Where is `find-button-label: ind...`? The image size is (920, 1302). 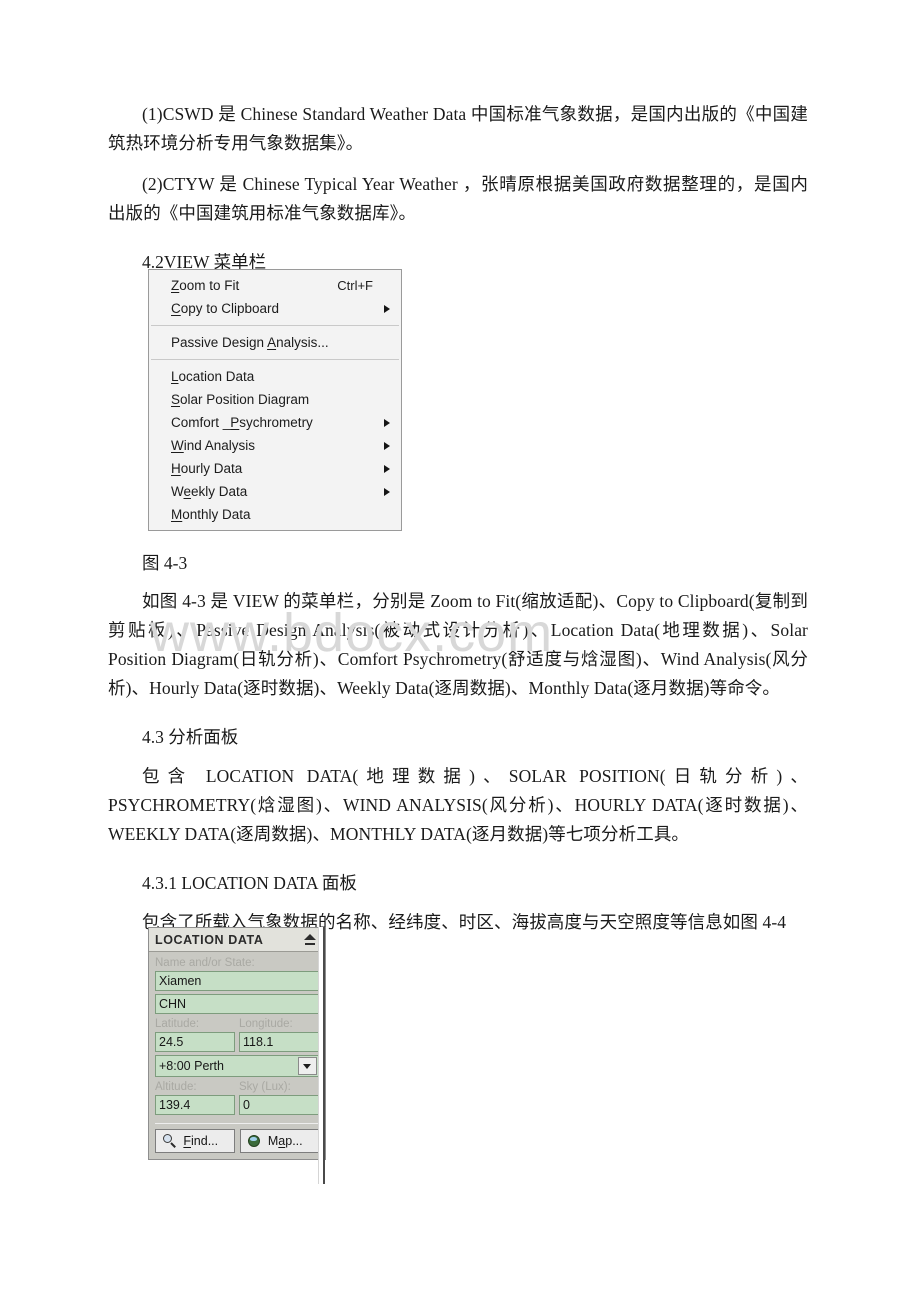 find-button-label: ind... is located at coordinates (205, 1141).